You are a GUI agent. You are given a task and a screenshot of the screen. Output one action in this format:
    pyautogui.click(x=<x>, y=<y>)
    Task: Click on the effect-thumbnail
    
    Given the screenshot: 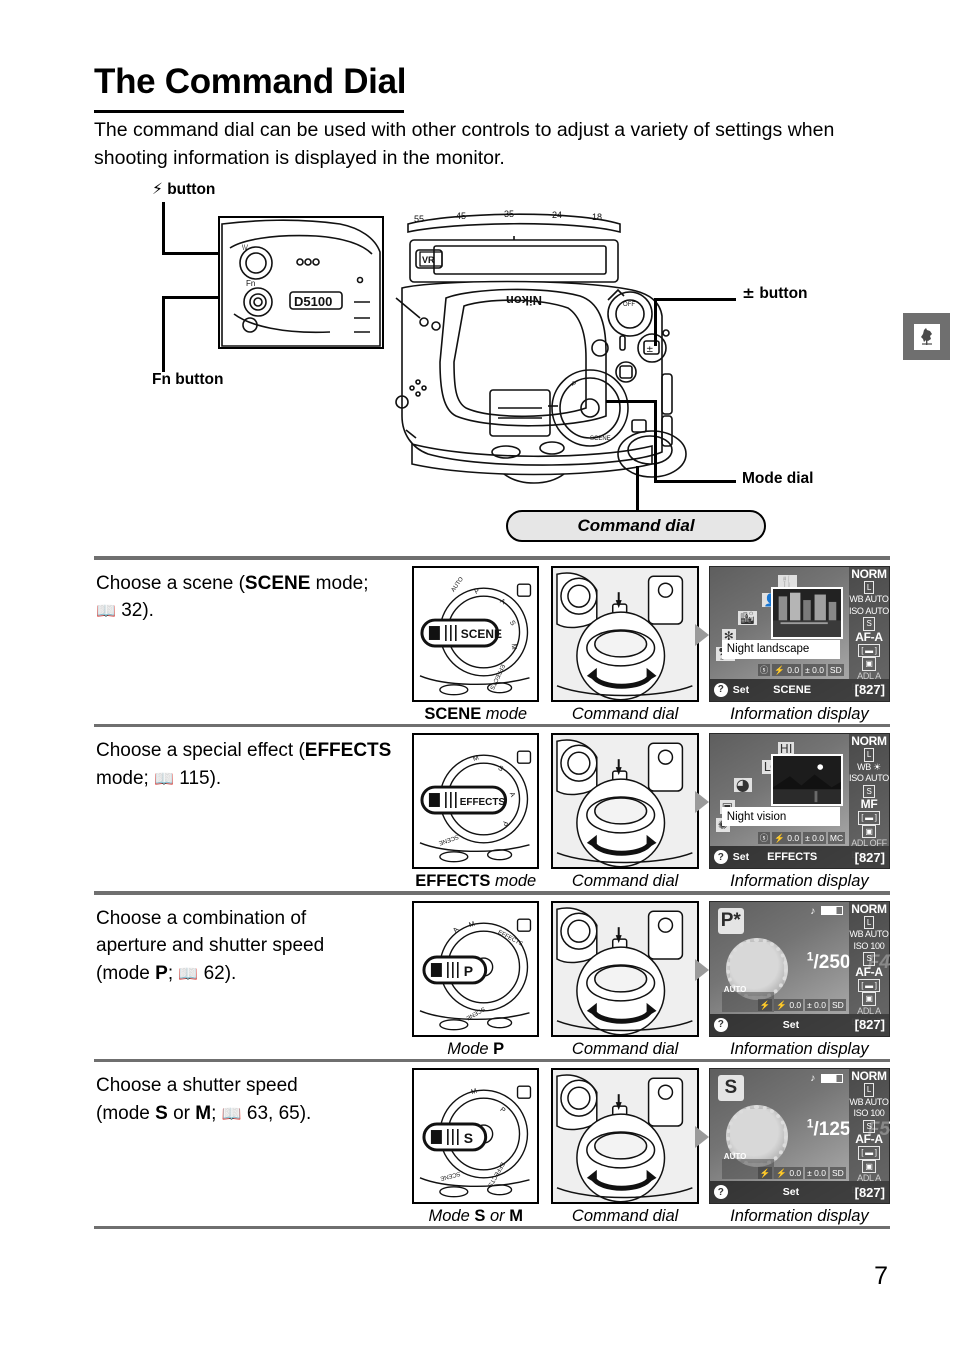 What is the action you would take?
    pyautogui.click(x=807, y=780)
    